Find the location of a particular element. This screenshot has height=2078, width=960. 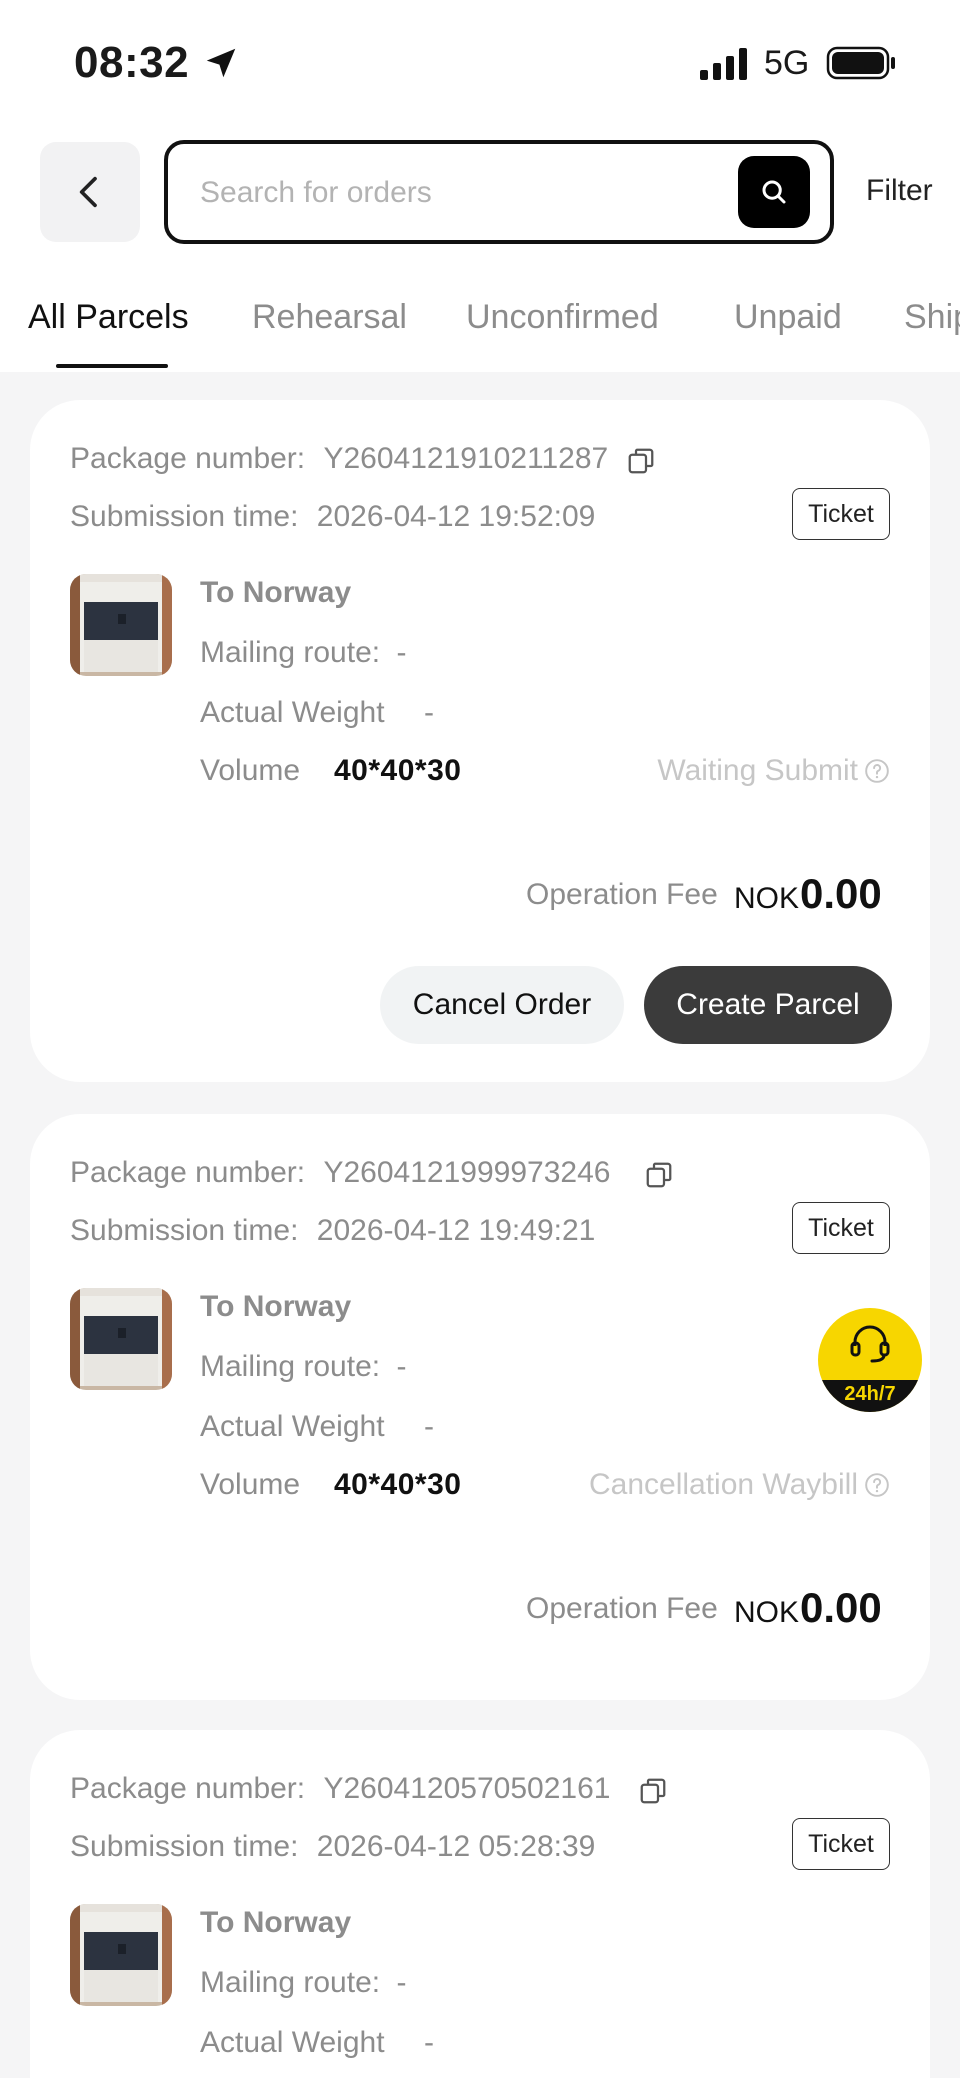

battery-icon is located at coordinates (860, 63).